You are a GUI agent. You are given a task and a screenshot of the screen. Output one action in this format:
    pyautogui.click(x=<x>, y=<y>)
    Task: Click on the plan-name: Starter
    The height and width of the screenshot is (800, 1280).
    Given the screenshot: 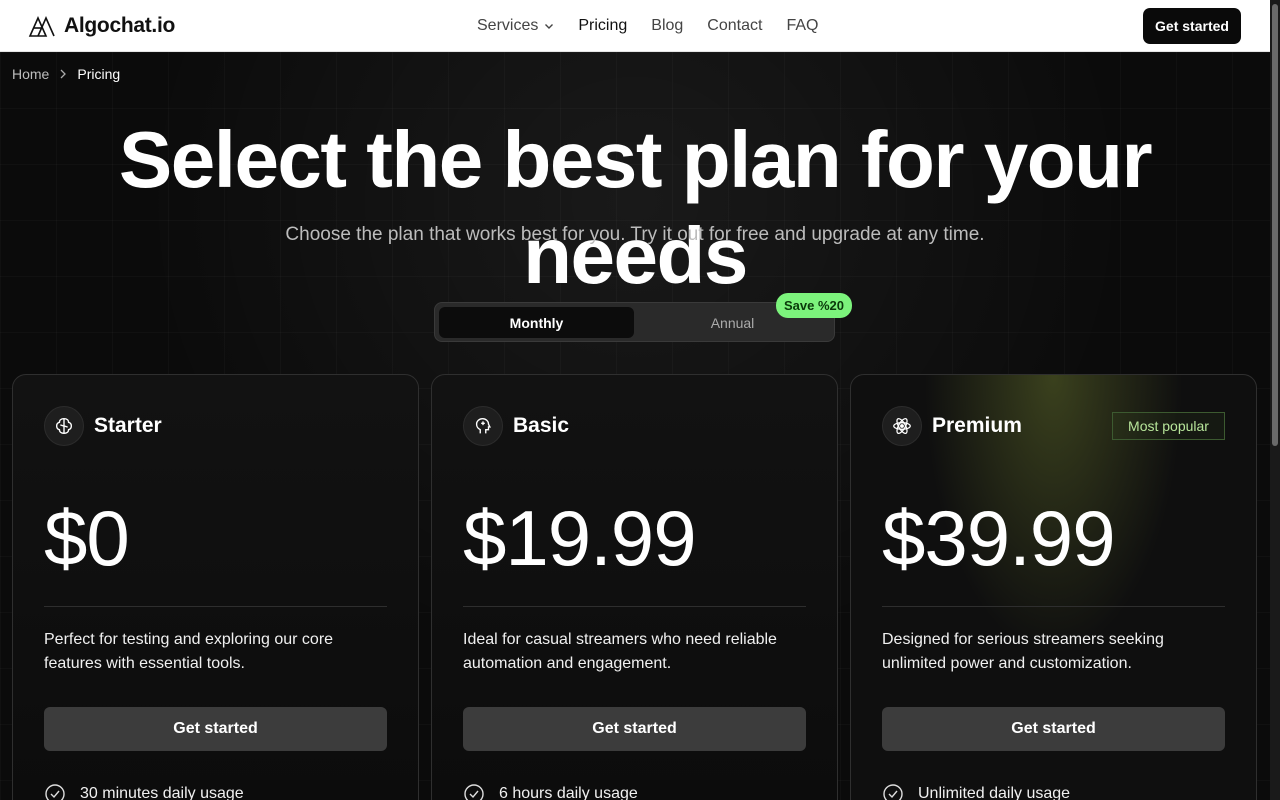 What is the action you would take?
    pyautogui.click(x=128, y=425)
    